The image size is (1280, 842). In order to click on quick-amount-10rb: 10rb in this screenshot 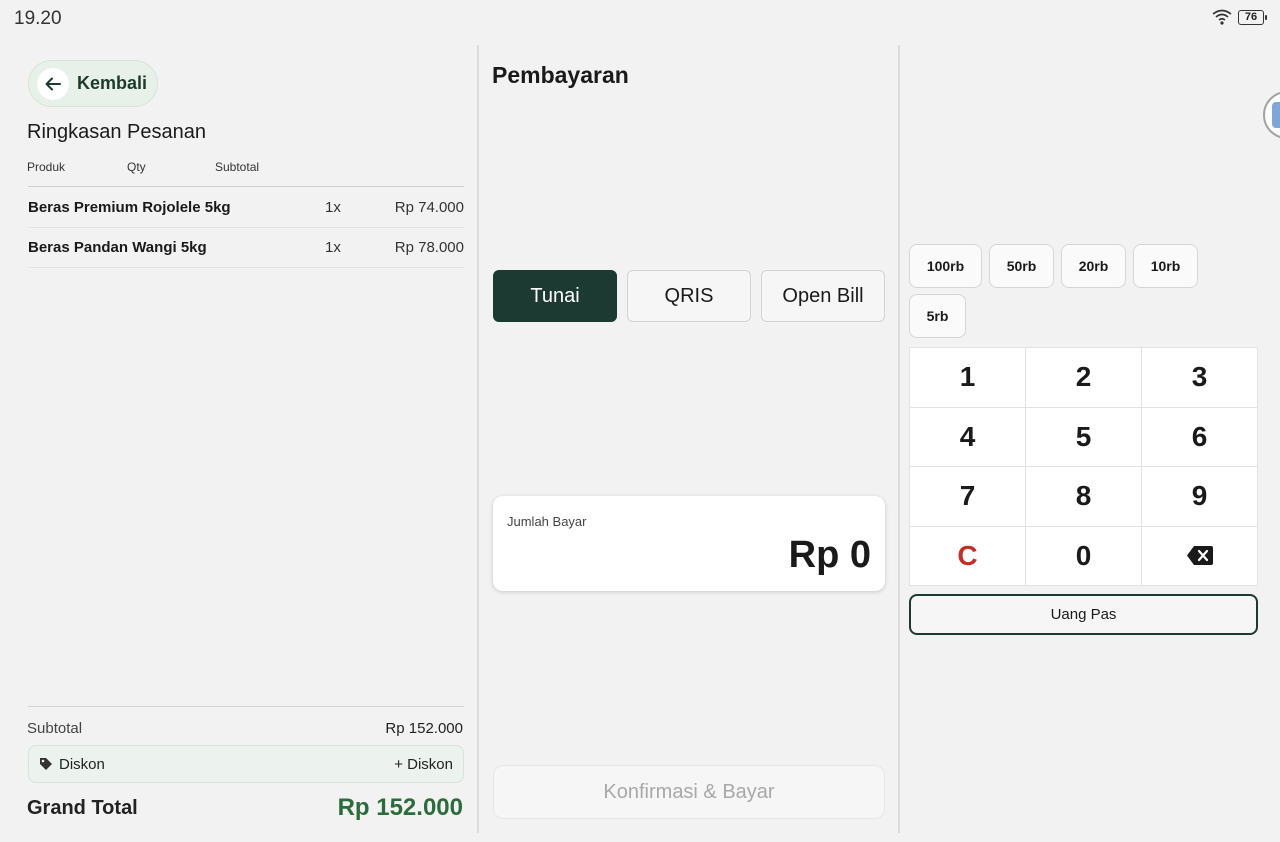, I will do `click(1165, 266)`.